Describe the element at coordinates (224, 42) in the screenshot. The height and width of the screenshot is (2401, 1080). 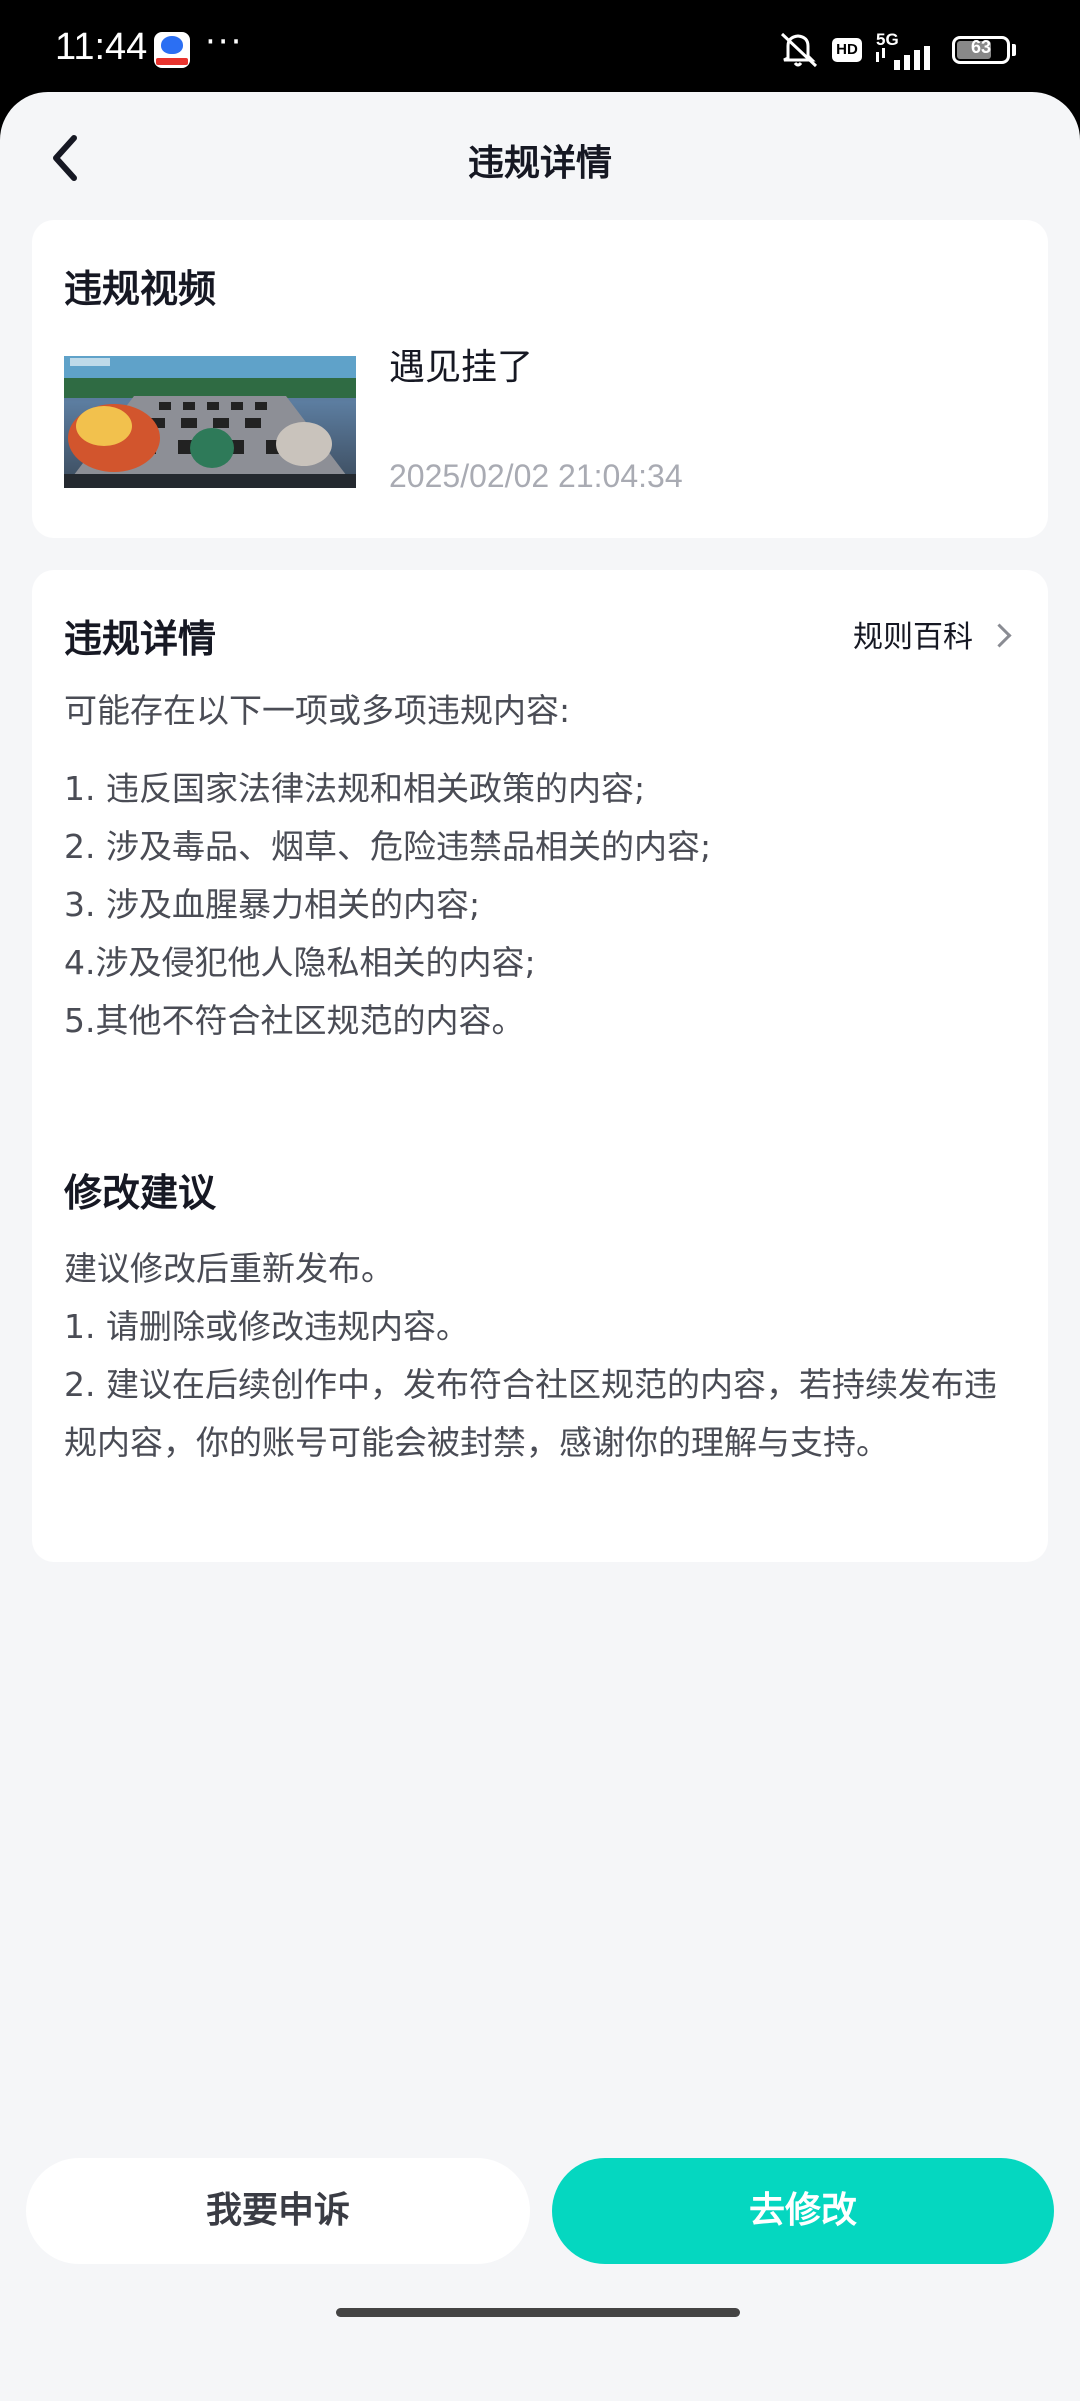
I see `more-notifications-icon: ···` at that location.